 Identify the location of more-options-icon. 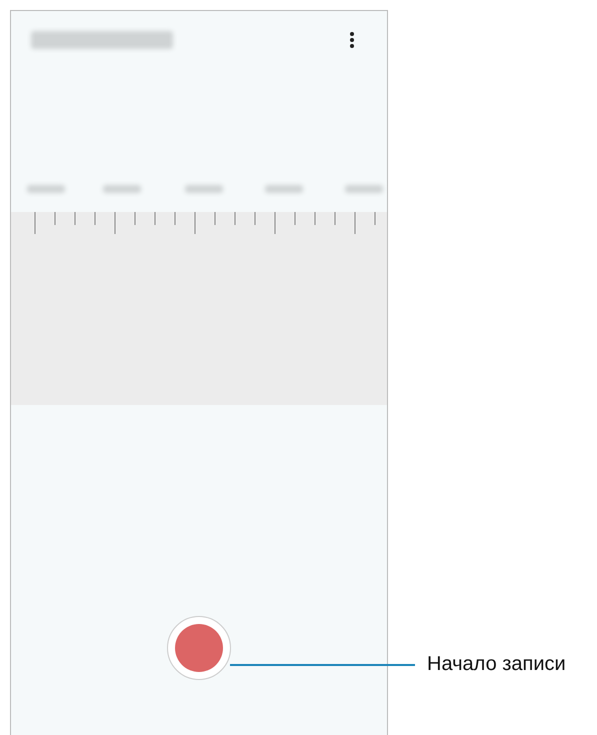
(352, 39).